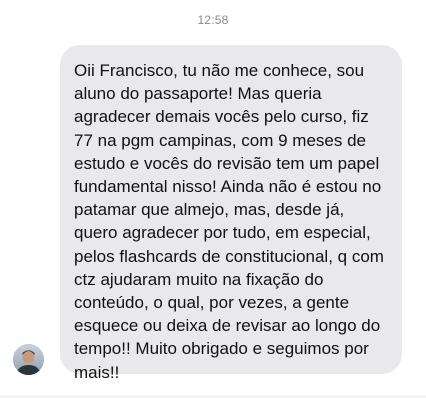 The image size is (426, 398). I want to click on sender-avatar, so click(28, 359).